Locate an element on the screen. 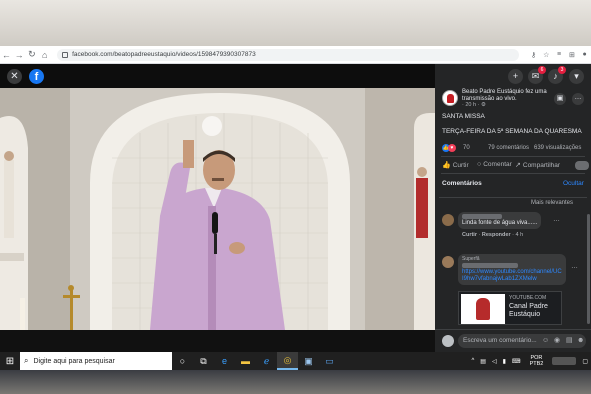 The image size is (591, 394). panel-top-icons: + ✉ 6 ♪ 3 ▾ is located at coordinates (513, 76).